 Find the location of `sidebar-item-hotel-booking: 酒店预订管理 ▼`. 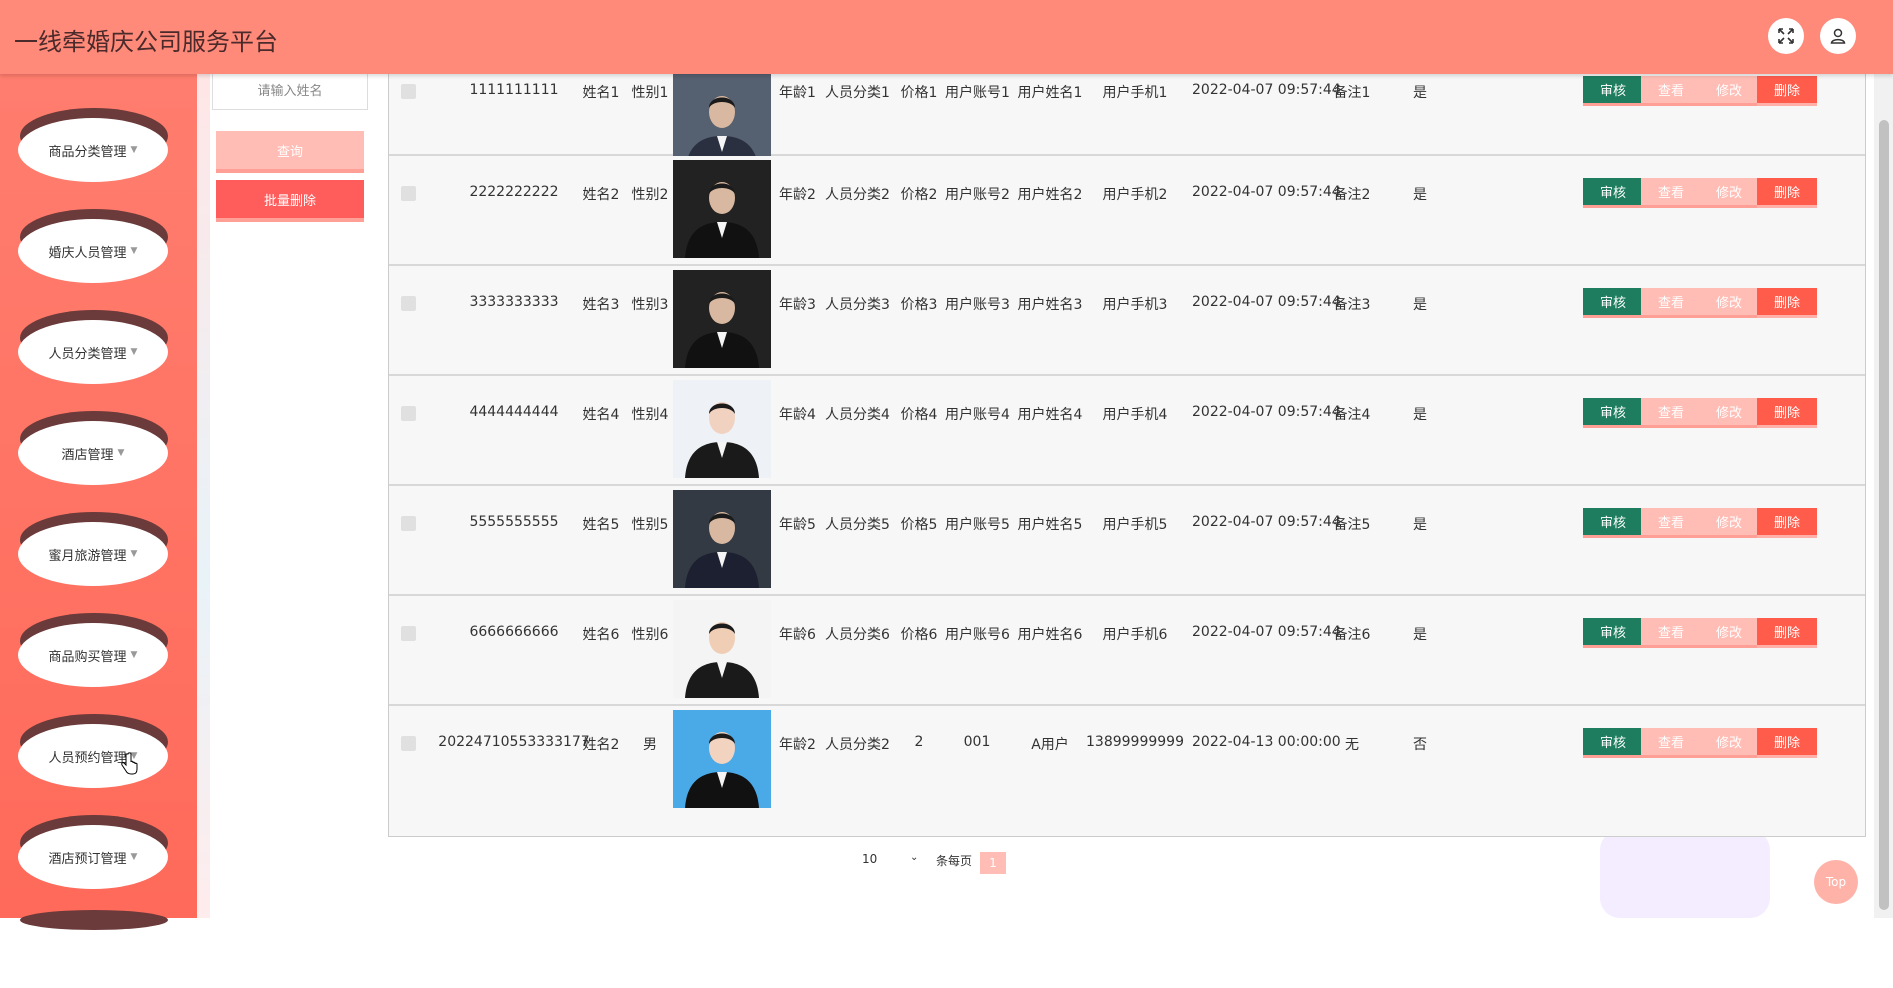

sidebar-item-hotel-booking: 酒店预订管理 ▼ is located at coordinates (93, 854).